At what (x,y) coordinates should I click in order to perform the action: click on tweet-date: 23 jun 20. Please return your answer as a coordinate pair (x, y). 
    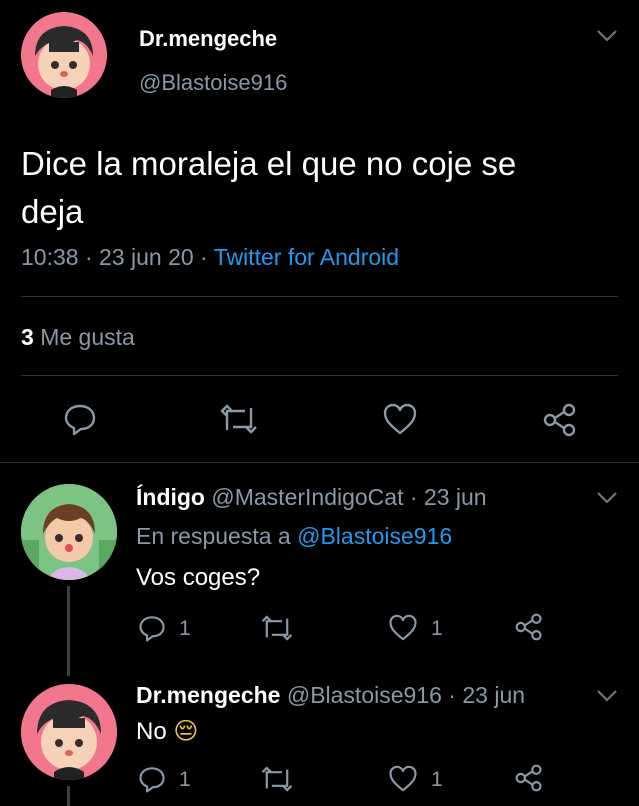
    Looking at the image, I should click on (146, 257).